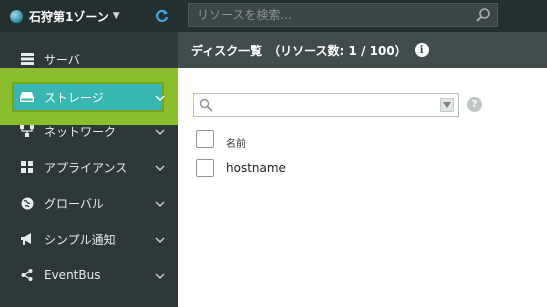 The height and width of the screenshot is (307, 547). I want to click on row-name-cell: hostname, so click(256, 168).